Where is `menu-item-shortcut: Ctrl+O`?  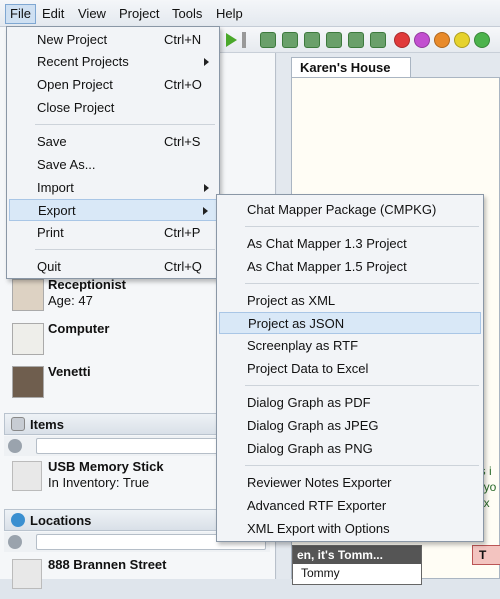
menu-item-shortcut: Ctrl+O is located at coordinates (183, 84).